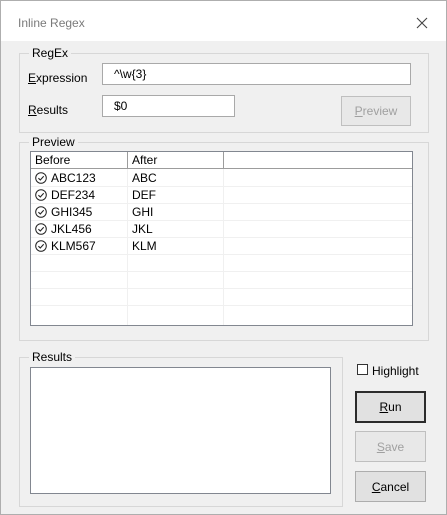 This screenshot has height=515, width=447. I want to click on list-item: JKL456 JKL, so click(221, 229).